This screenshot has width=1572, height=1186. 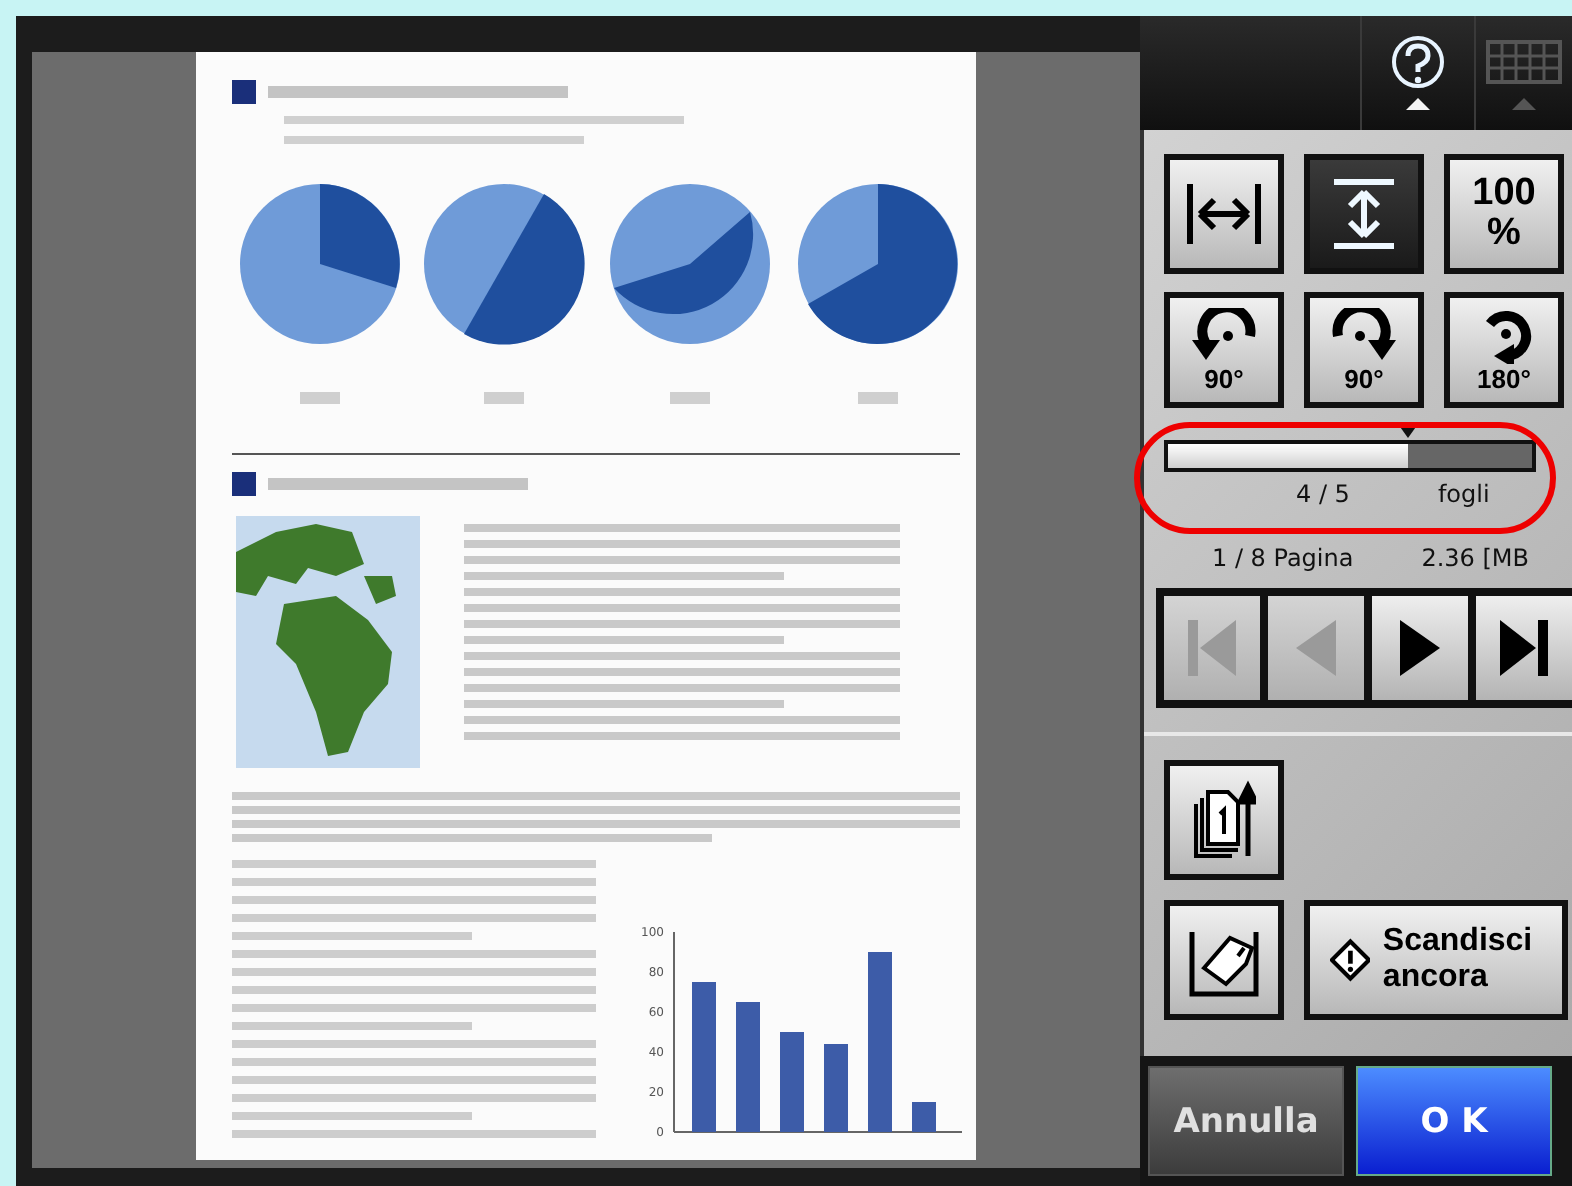 I want to click on page-counter: 1 / 8 Pagina, so click(x=1283, y=558).